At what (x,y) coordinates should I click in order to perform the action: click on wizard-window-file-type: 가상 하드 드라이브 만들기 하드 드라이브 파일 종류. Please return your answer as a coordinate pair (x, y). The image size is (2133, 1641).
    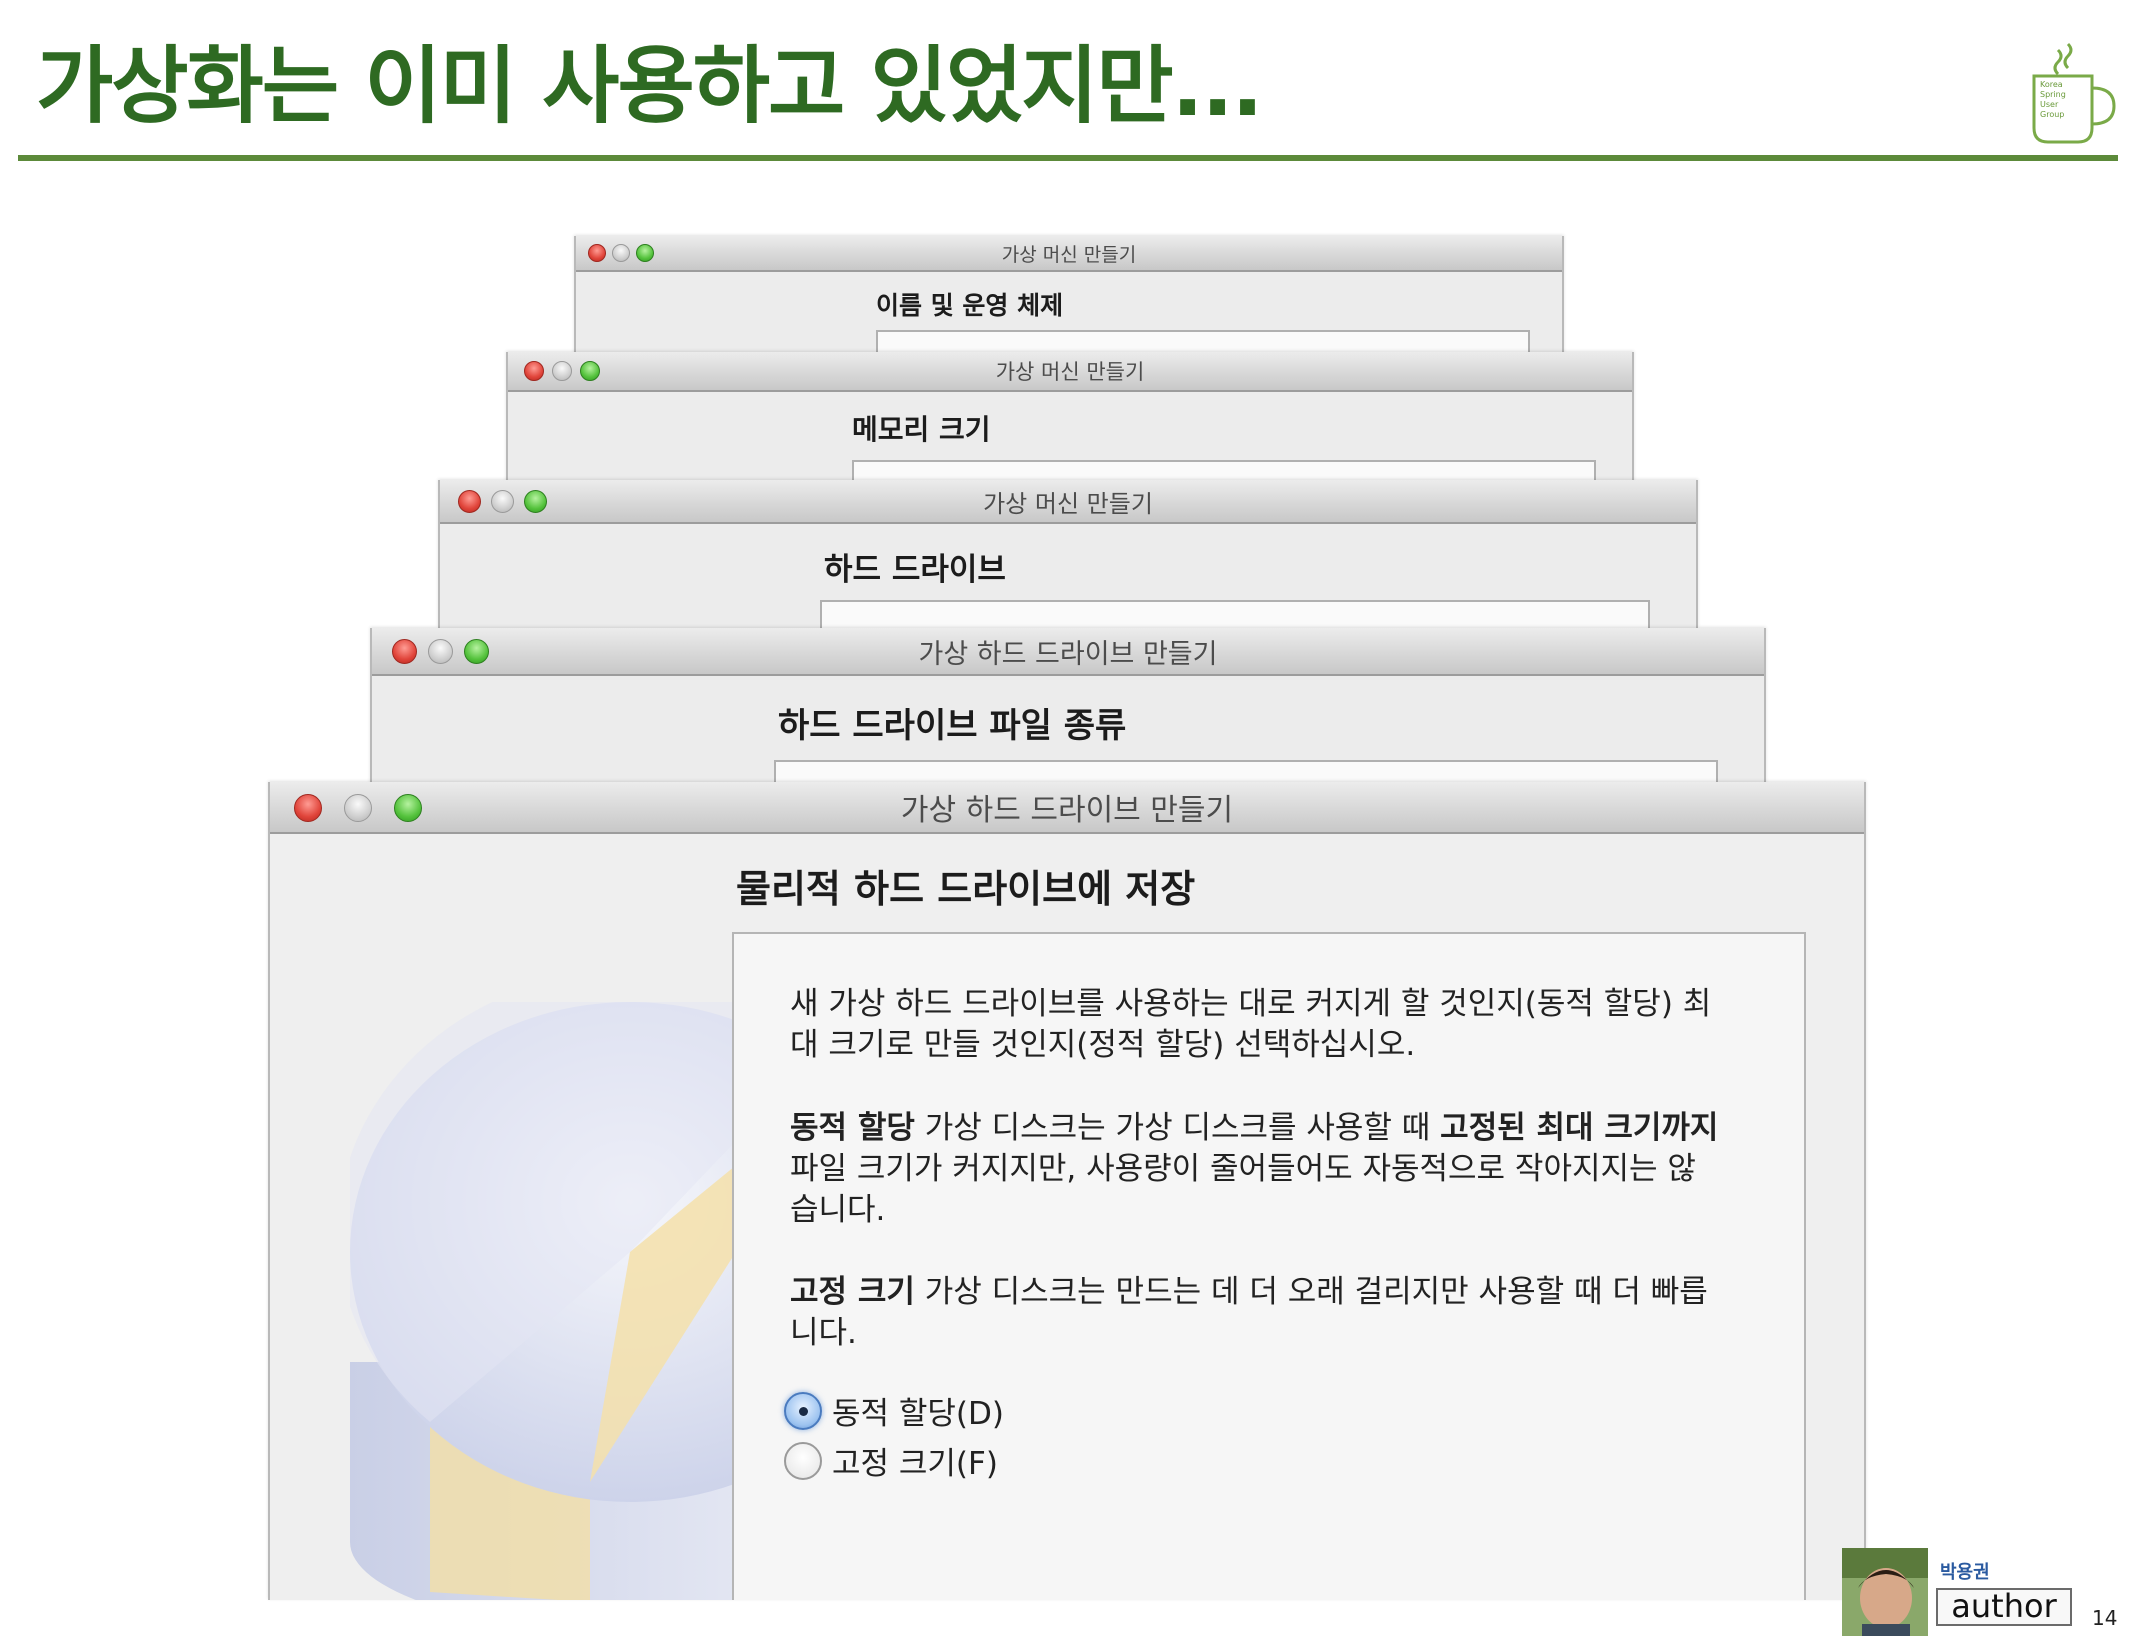
    Looking at the image, I should click on (1068, 707).